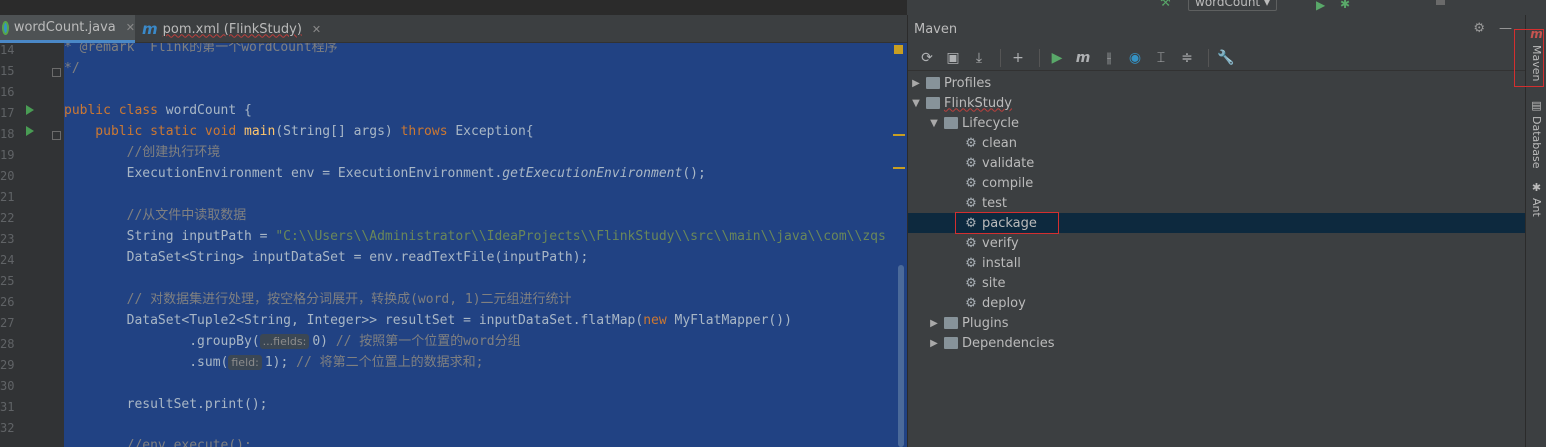  What do you see at coordinates (5, 27) in the screenshot?
I see `java-class-icon` at bounding box center [5, 27].